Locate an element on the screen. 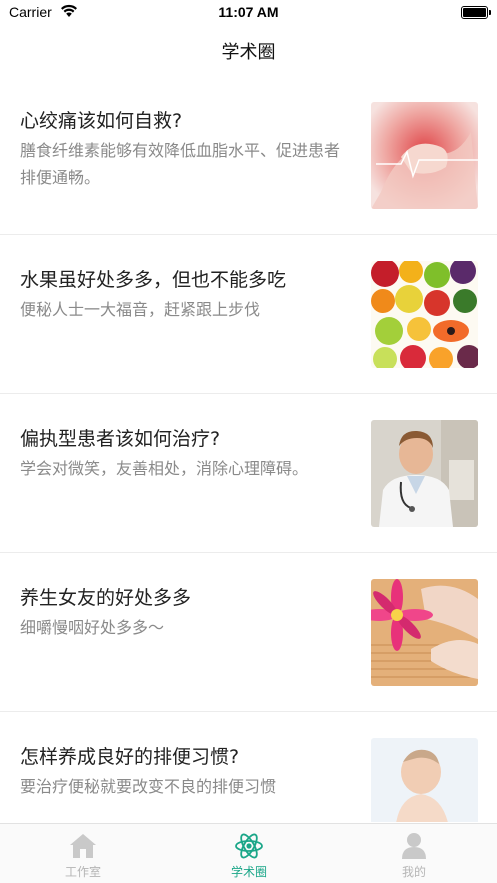  tab-studio: 工作室 is located at coordinates (83, 853).